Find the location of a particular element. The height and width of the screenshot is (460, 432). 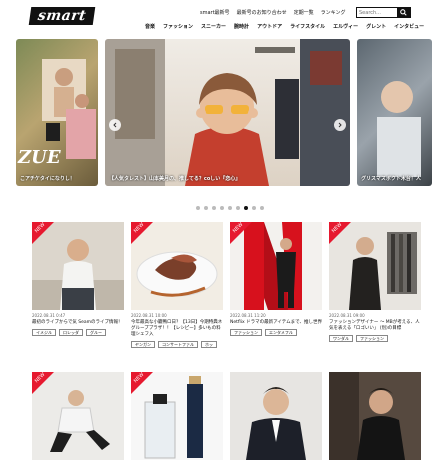

article-title: Netflix ドラマの最新アイテムまで、推し世界 is located at coordinates (276, 323).